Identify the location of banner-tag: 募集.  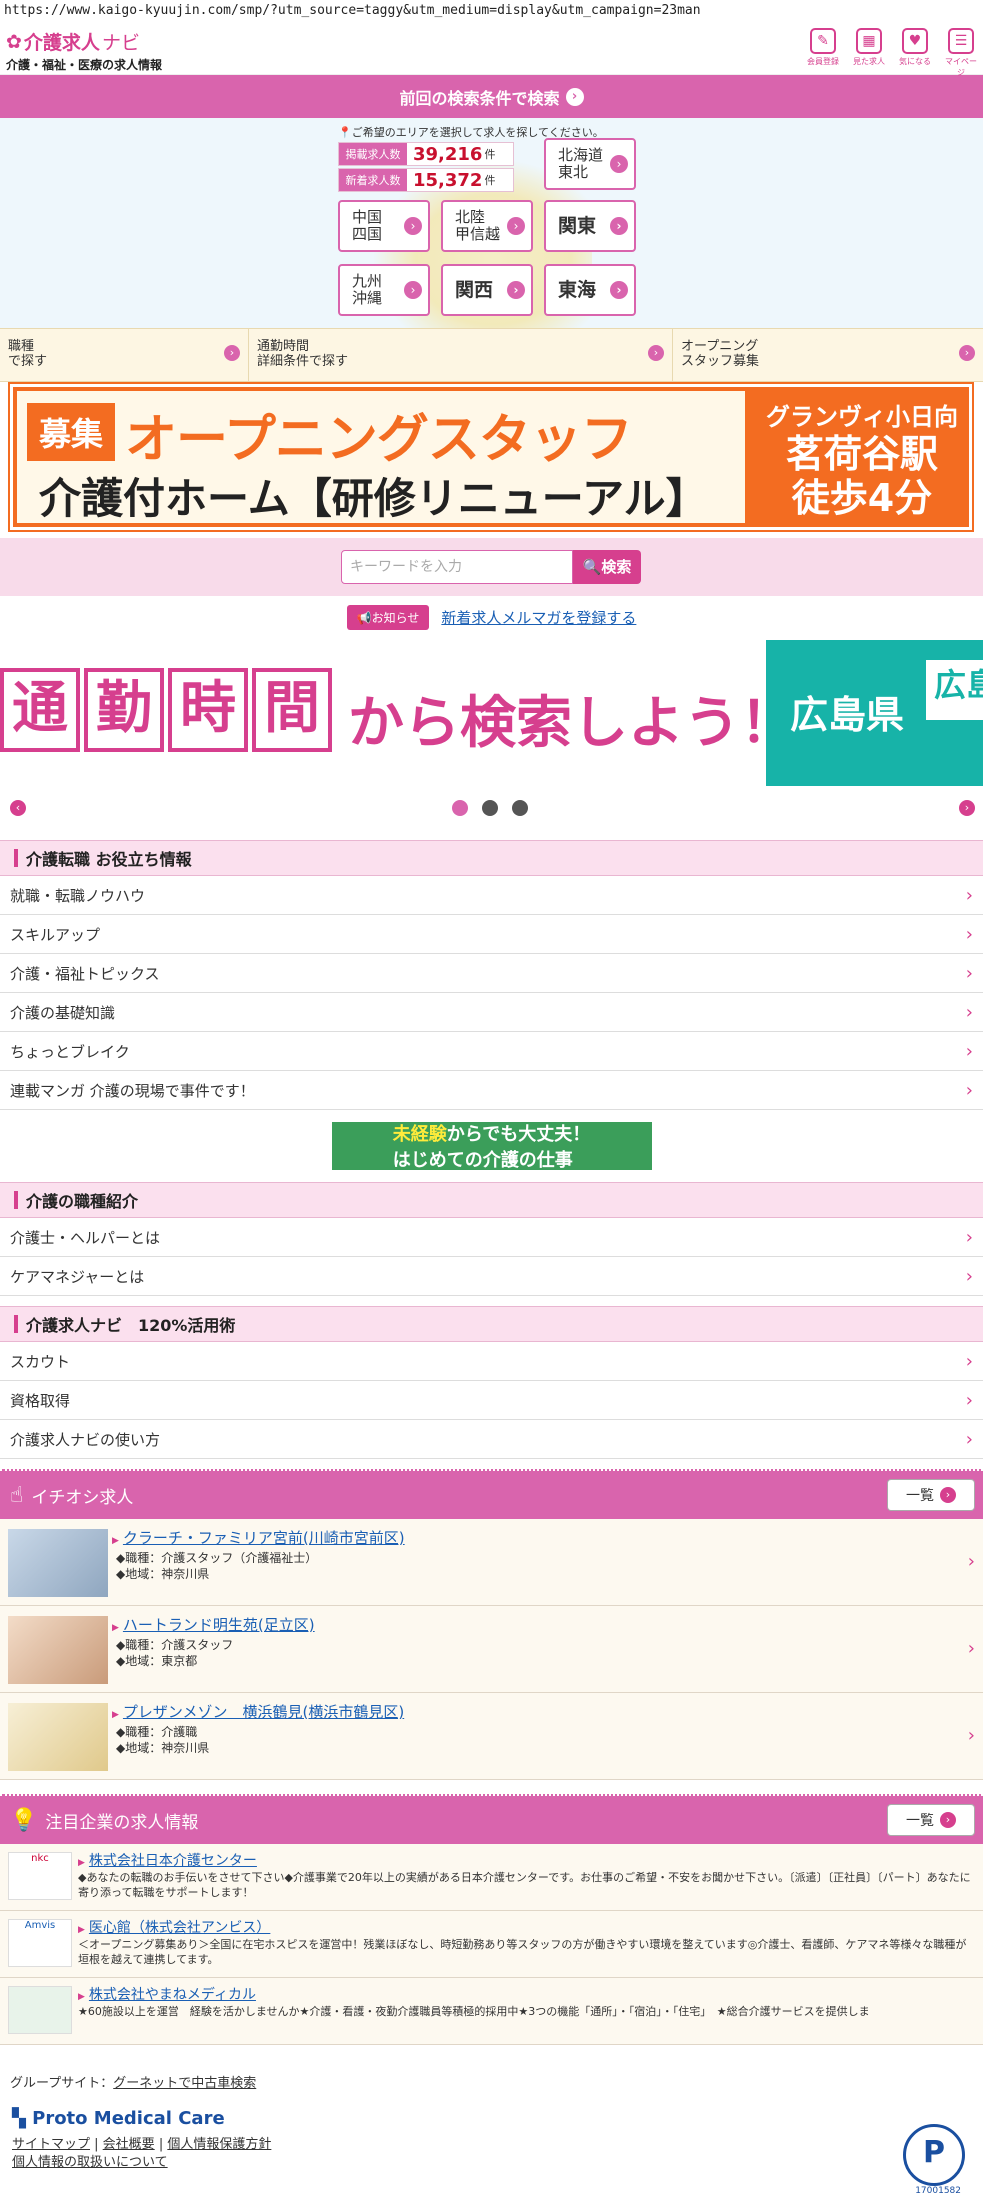
(71, 432).